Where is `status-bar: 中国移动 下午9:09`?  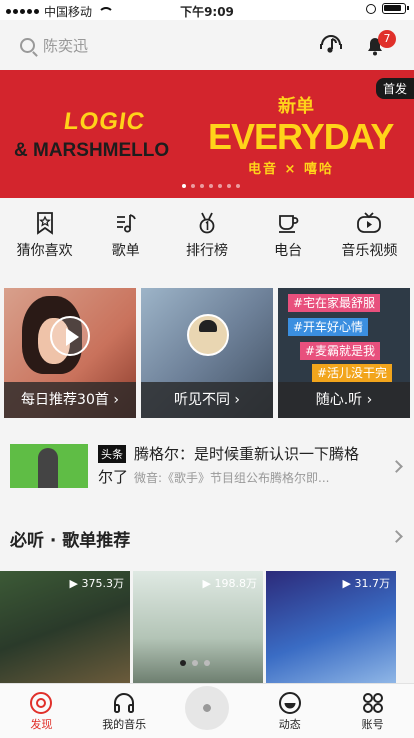 status-bar: 中国移动 下午9:09 is located at coordinates (207, 10).